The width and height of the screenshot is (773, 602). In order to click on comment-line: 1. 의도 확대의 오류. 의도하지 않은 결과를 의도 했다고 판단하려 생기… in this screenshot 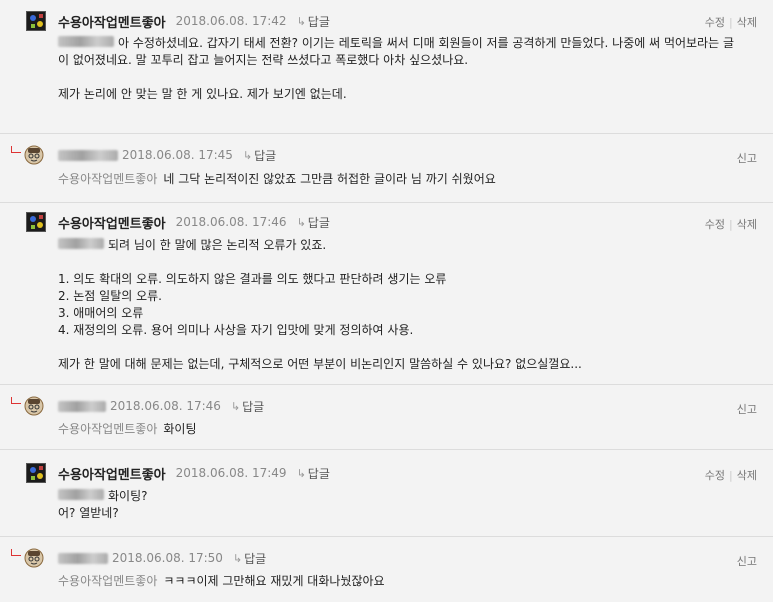, I will do `click(252, 279)`.